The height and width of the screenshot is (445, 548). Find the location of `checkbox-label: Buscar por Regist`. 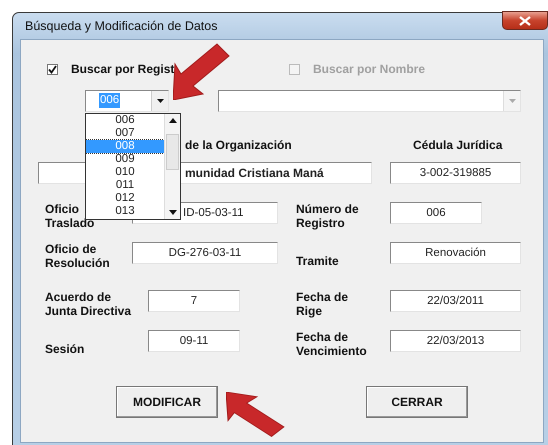

checkbox-label: Buscar por Regist is located at coordinates (122, 69).